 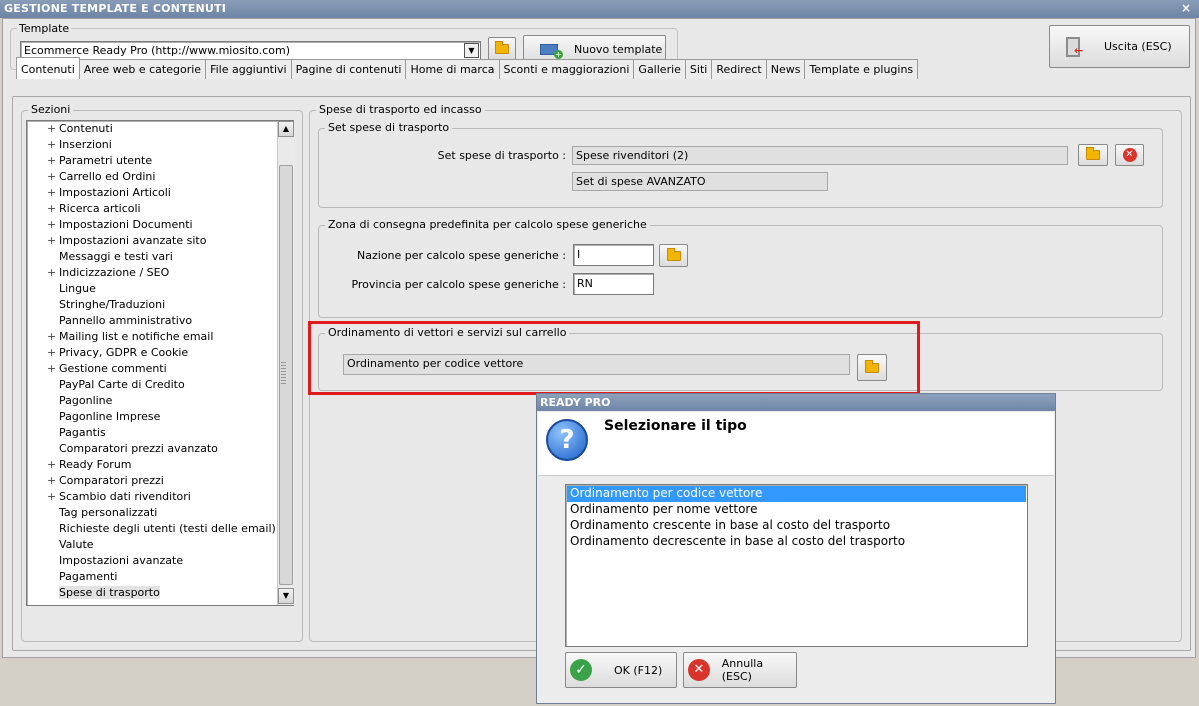 I want to click on tree-item: + Impostazioni Articoli, so click(x=109, y=194).